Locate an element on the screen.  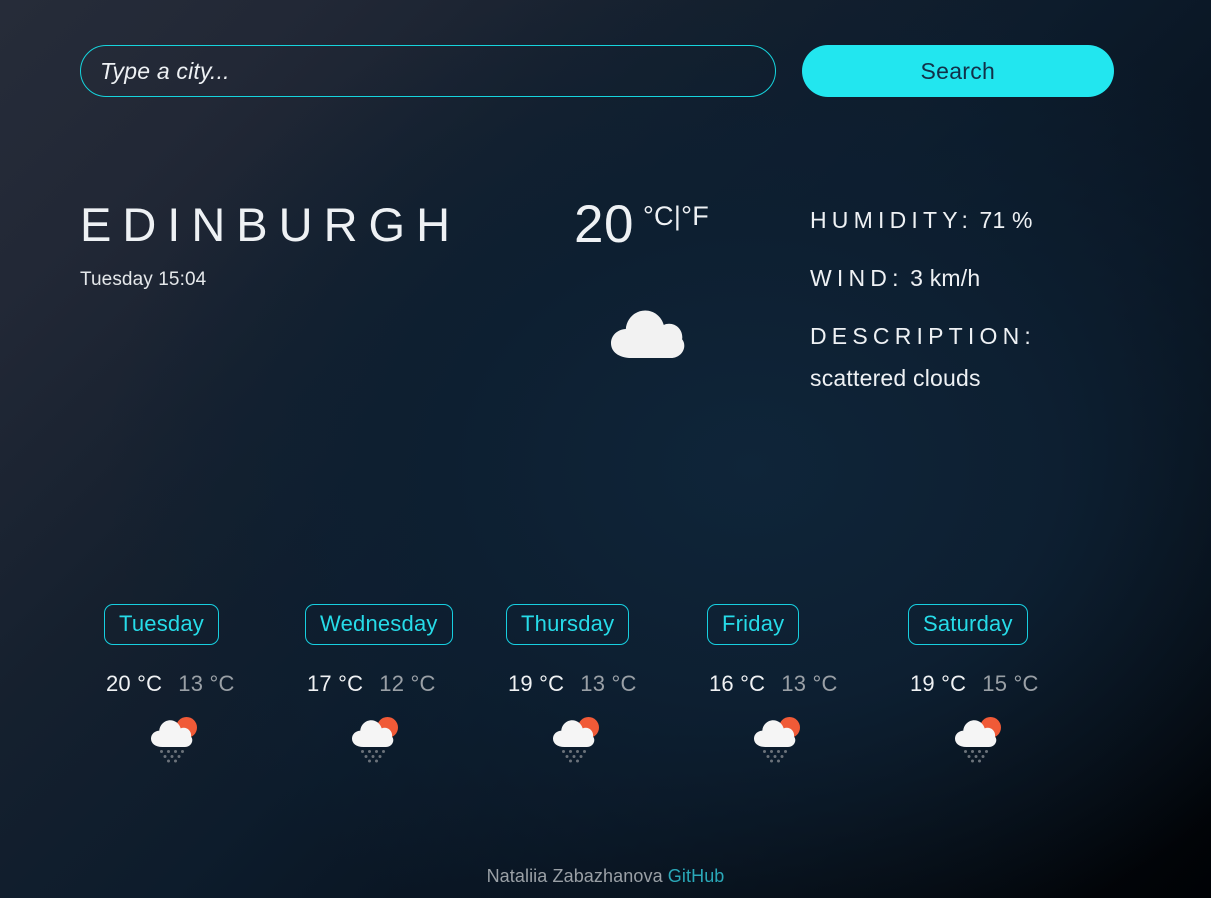
unit-toggle: °C|°F is located at coordinates (676, 216).